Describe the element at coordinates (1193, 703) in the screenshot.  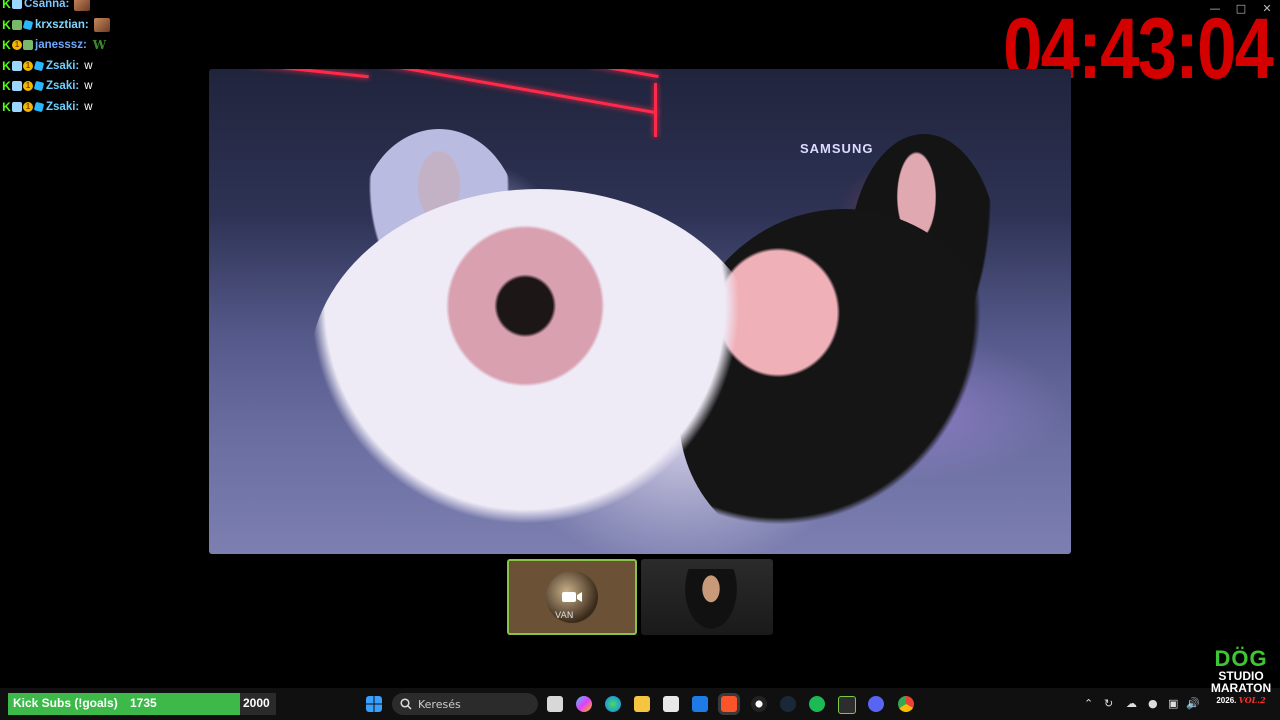
I see `volume-icon: 🔊` at that location.